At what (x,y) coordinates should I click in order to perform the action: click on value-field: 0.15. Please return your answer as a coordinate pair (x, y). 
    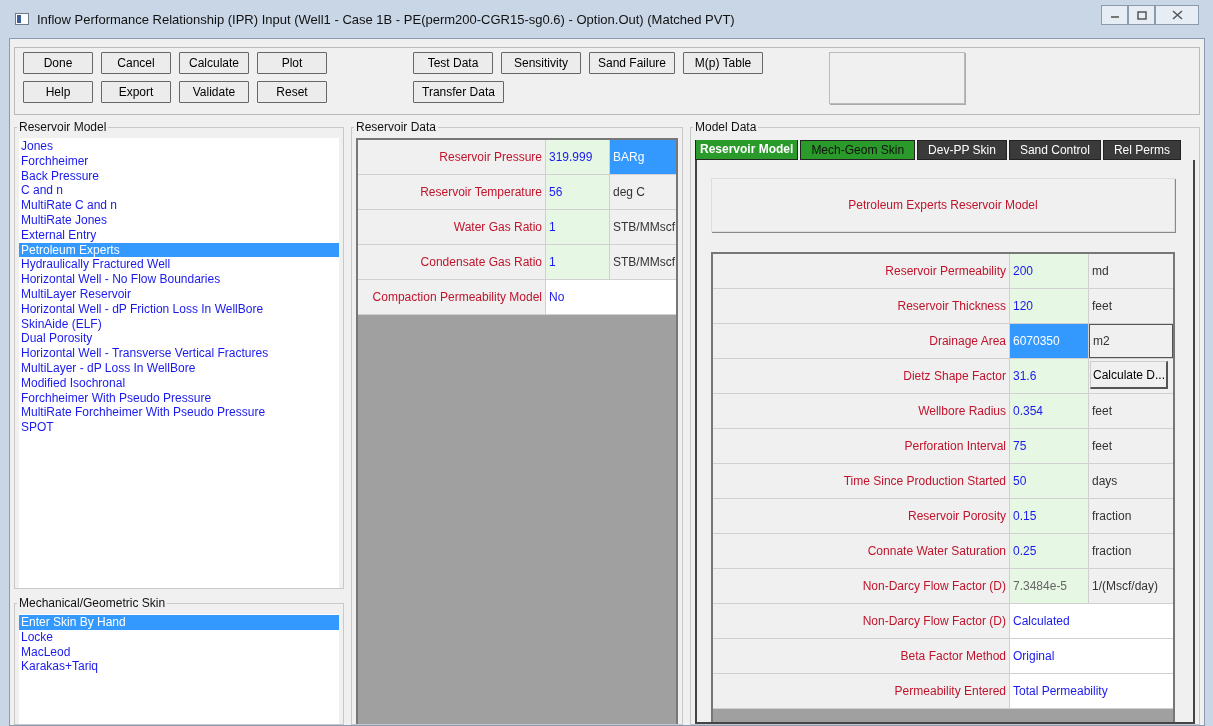
    Looking at the image, I should click on (1049, 516).